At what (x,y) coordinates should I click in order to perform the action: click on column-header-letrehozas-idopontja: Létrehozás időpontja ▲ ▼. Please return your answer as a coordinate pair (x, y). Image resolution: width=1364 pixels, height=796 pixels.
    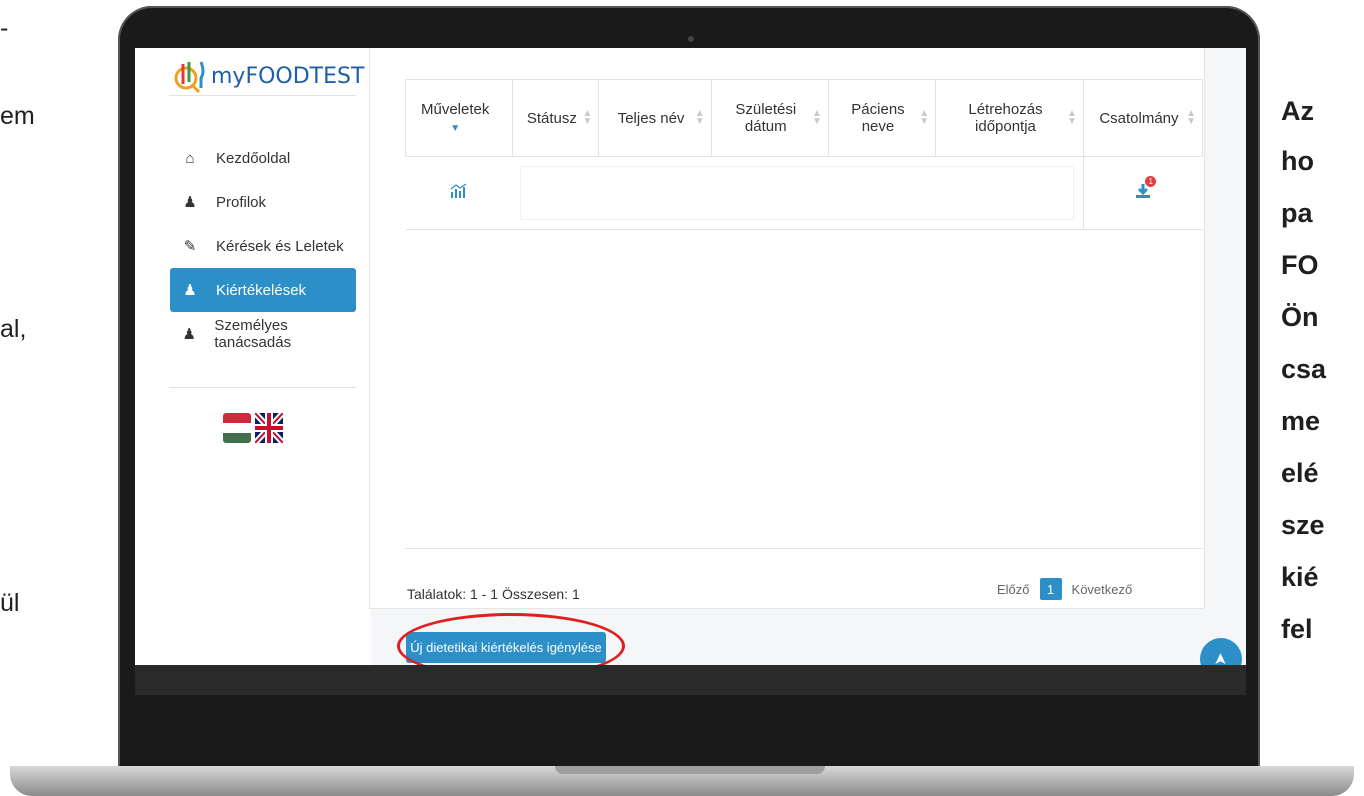
    Looking at the image, I should click on (1009, 118).